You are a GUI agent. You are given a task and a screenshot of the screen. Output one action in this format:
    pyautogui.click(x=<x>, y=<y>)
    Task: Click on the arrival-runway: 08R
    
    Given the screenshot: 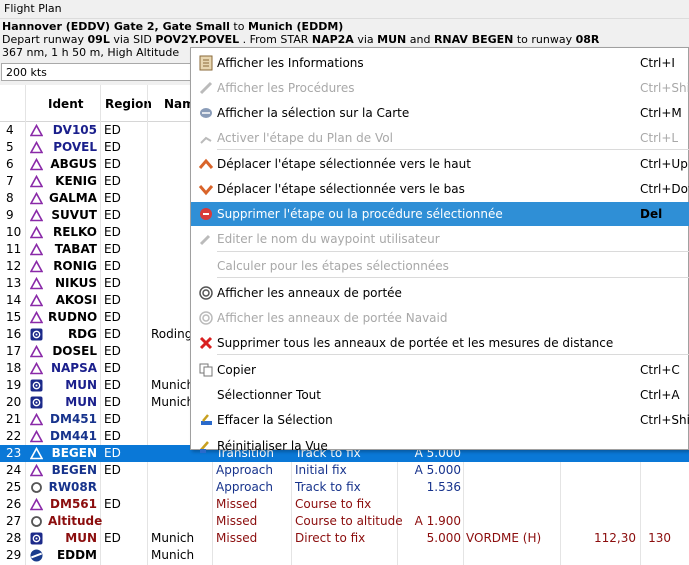 What is the action you would take?
    pyautogui.click(x=587, y=39)
    